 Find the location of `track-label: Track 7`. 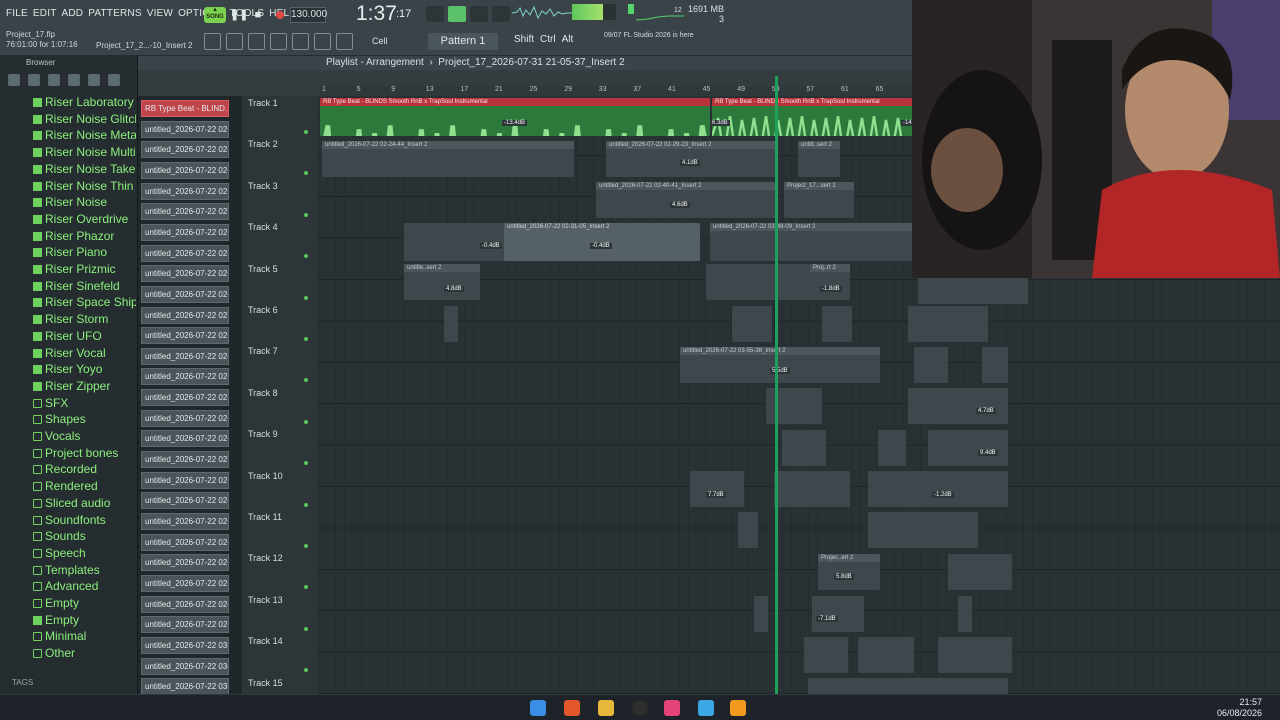

track-label: Track 7 is located at coordinates (263, 351).